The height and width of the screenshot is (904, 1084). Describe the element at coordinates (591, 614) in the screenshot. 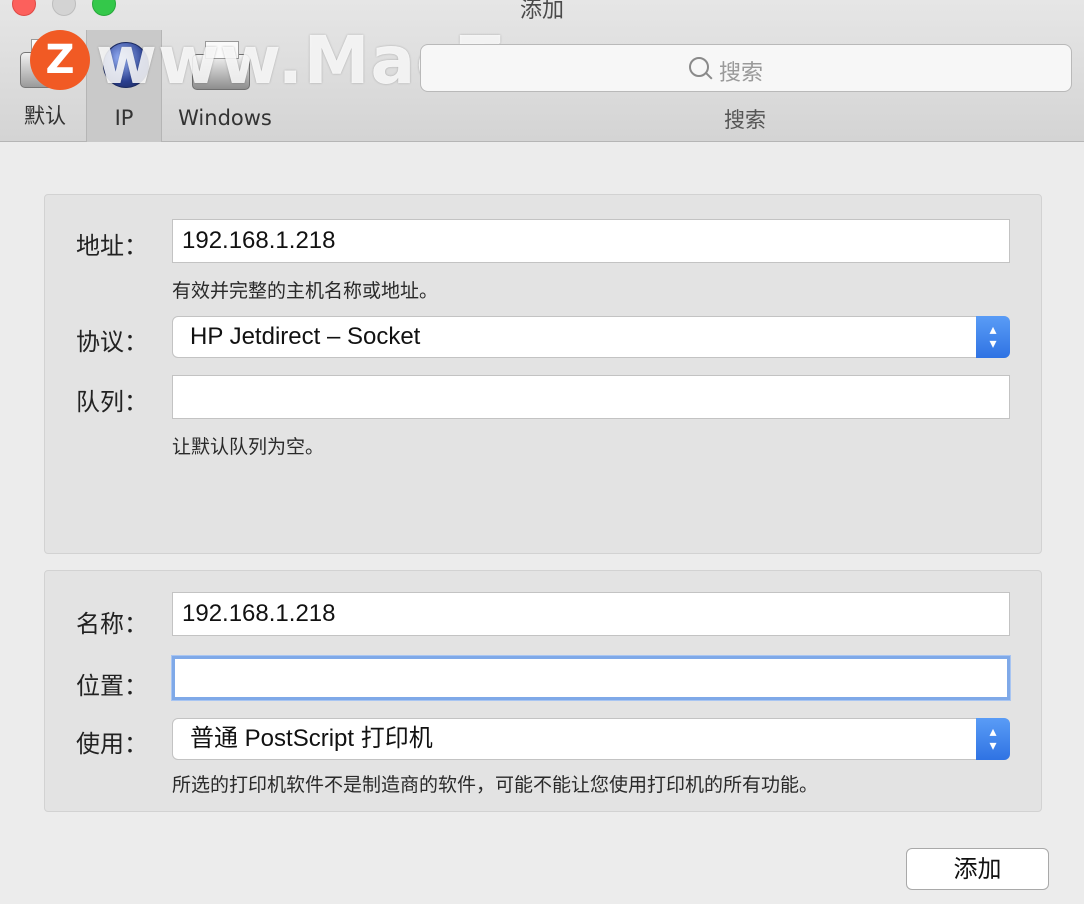

I see `name-input: 192.168.1.218` at that location.